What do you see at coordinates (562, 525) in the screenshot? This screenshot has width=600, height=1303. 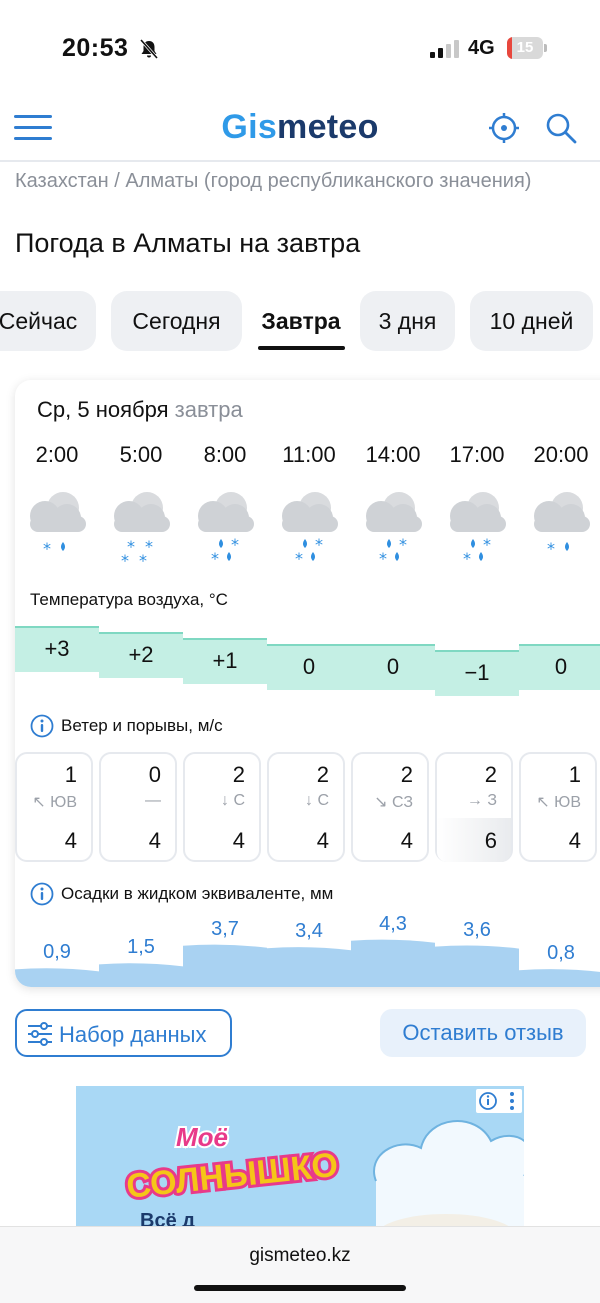 I see `cloud-snow-rain-icon: *` at bounding box center [562, 525].